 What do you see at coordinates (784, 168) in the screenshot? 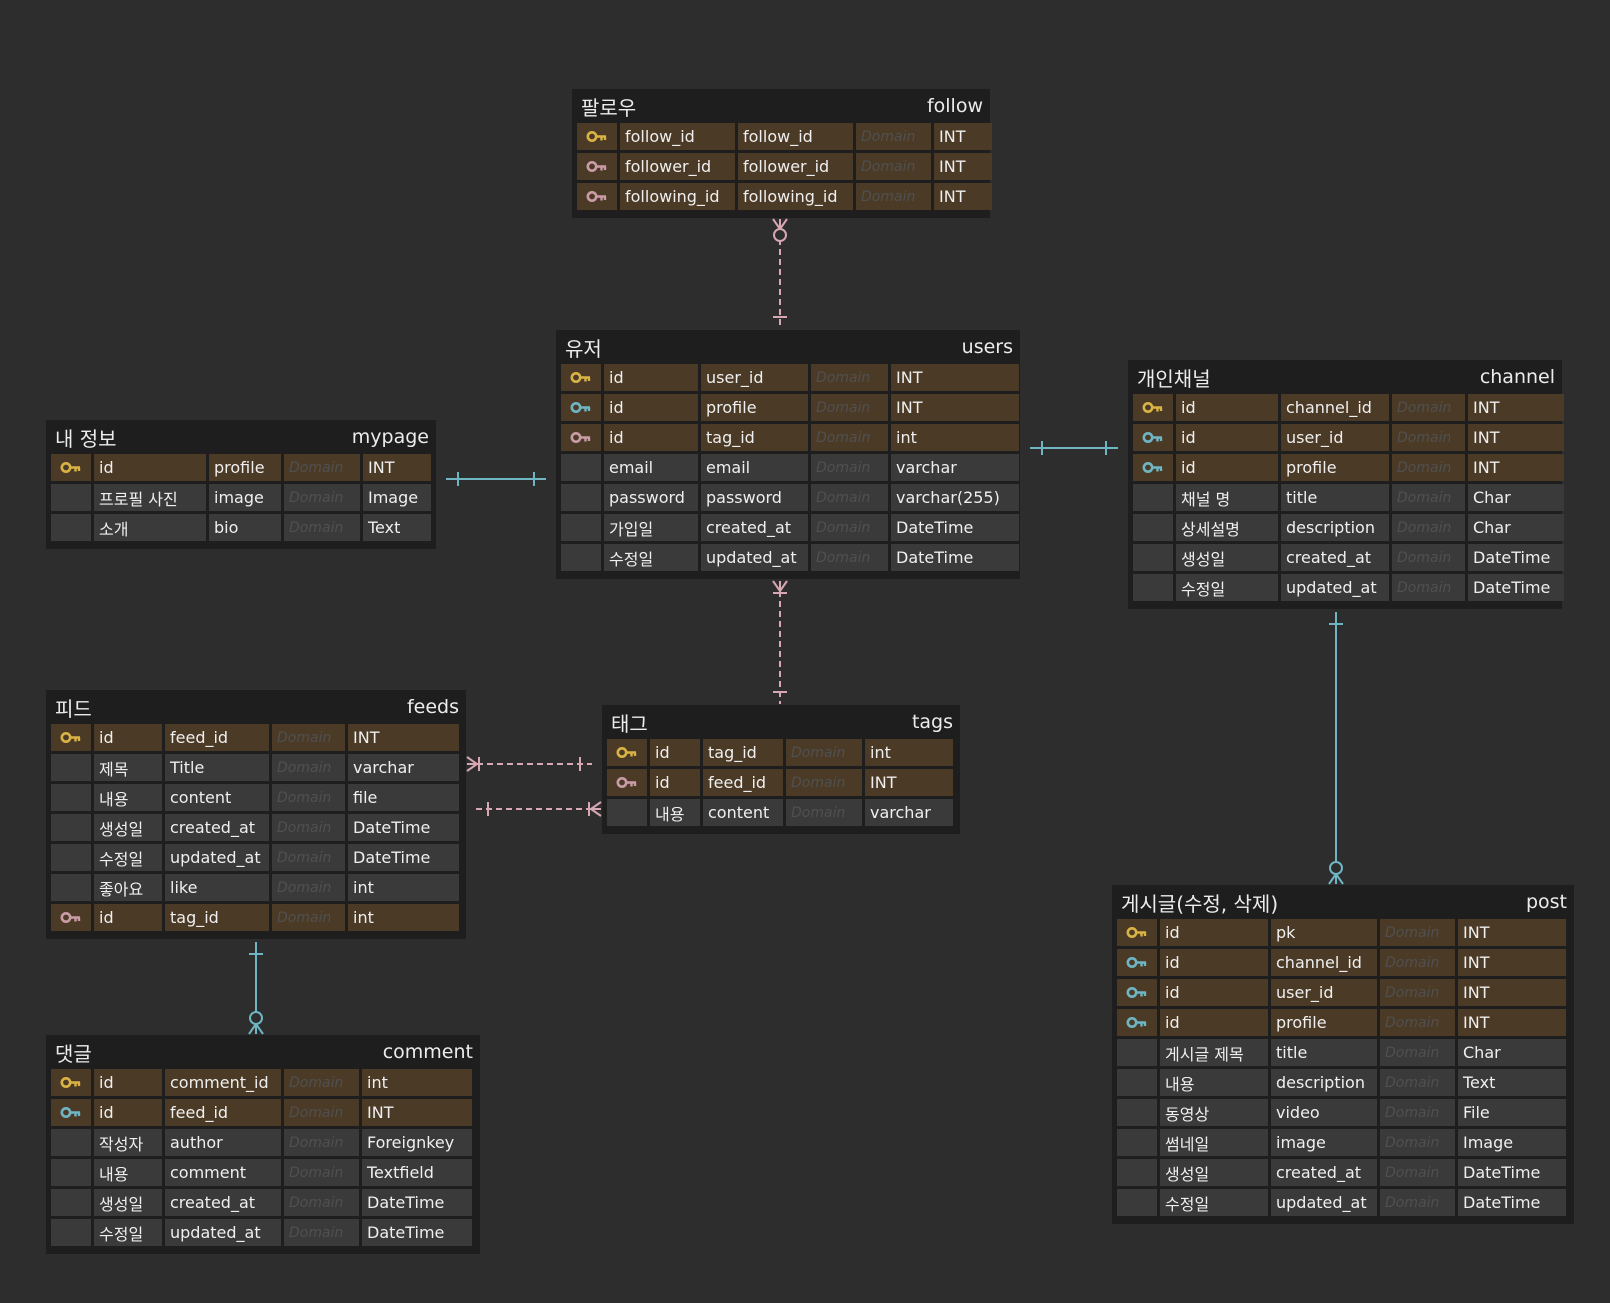
I see `attribute-row: follower_id follower_id Domain INT` at bounding box center [784, 168].